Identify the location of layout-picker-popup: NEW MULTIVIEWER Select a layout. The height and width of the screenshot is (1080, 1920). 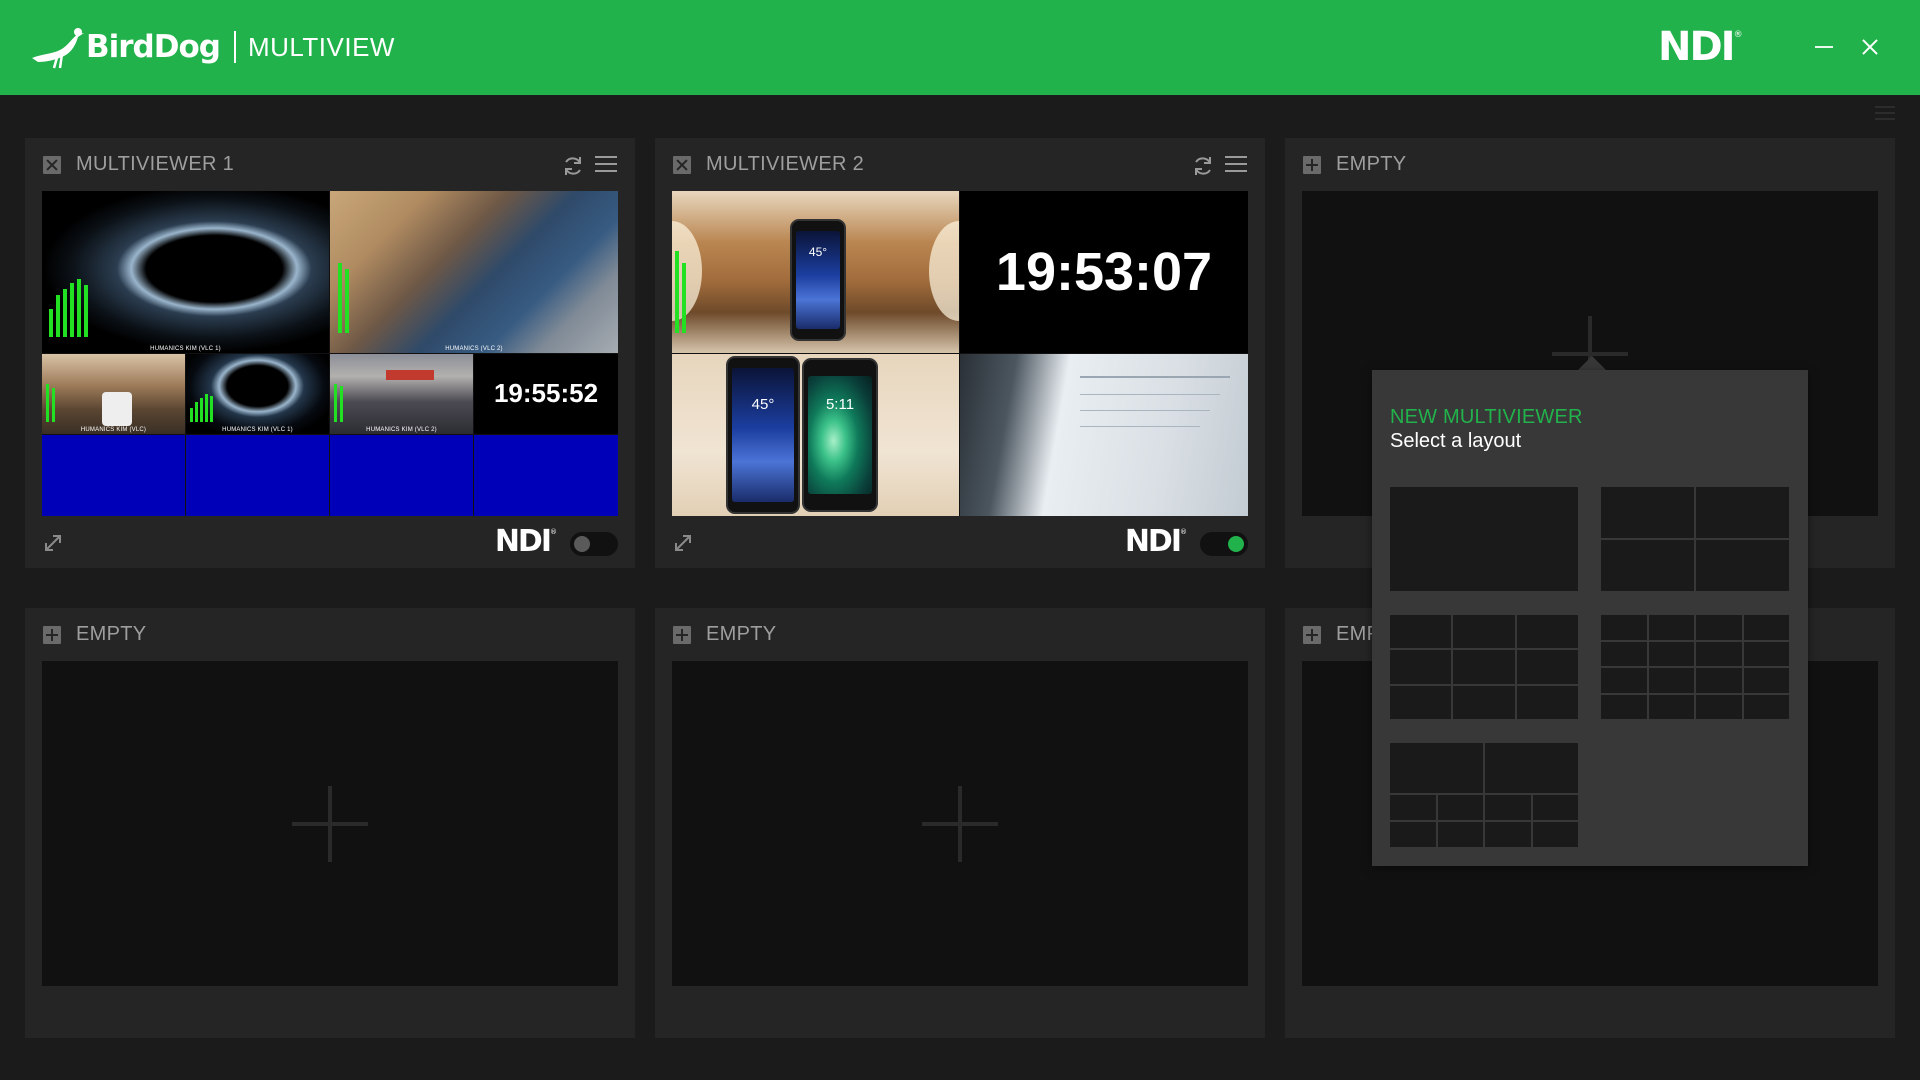
(1590, 618).